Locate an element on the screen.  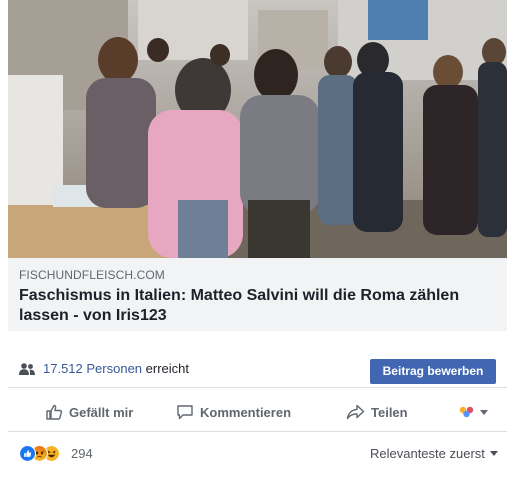
comment-button: Kommentieren is located at coordinates (233, 412).